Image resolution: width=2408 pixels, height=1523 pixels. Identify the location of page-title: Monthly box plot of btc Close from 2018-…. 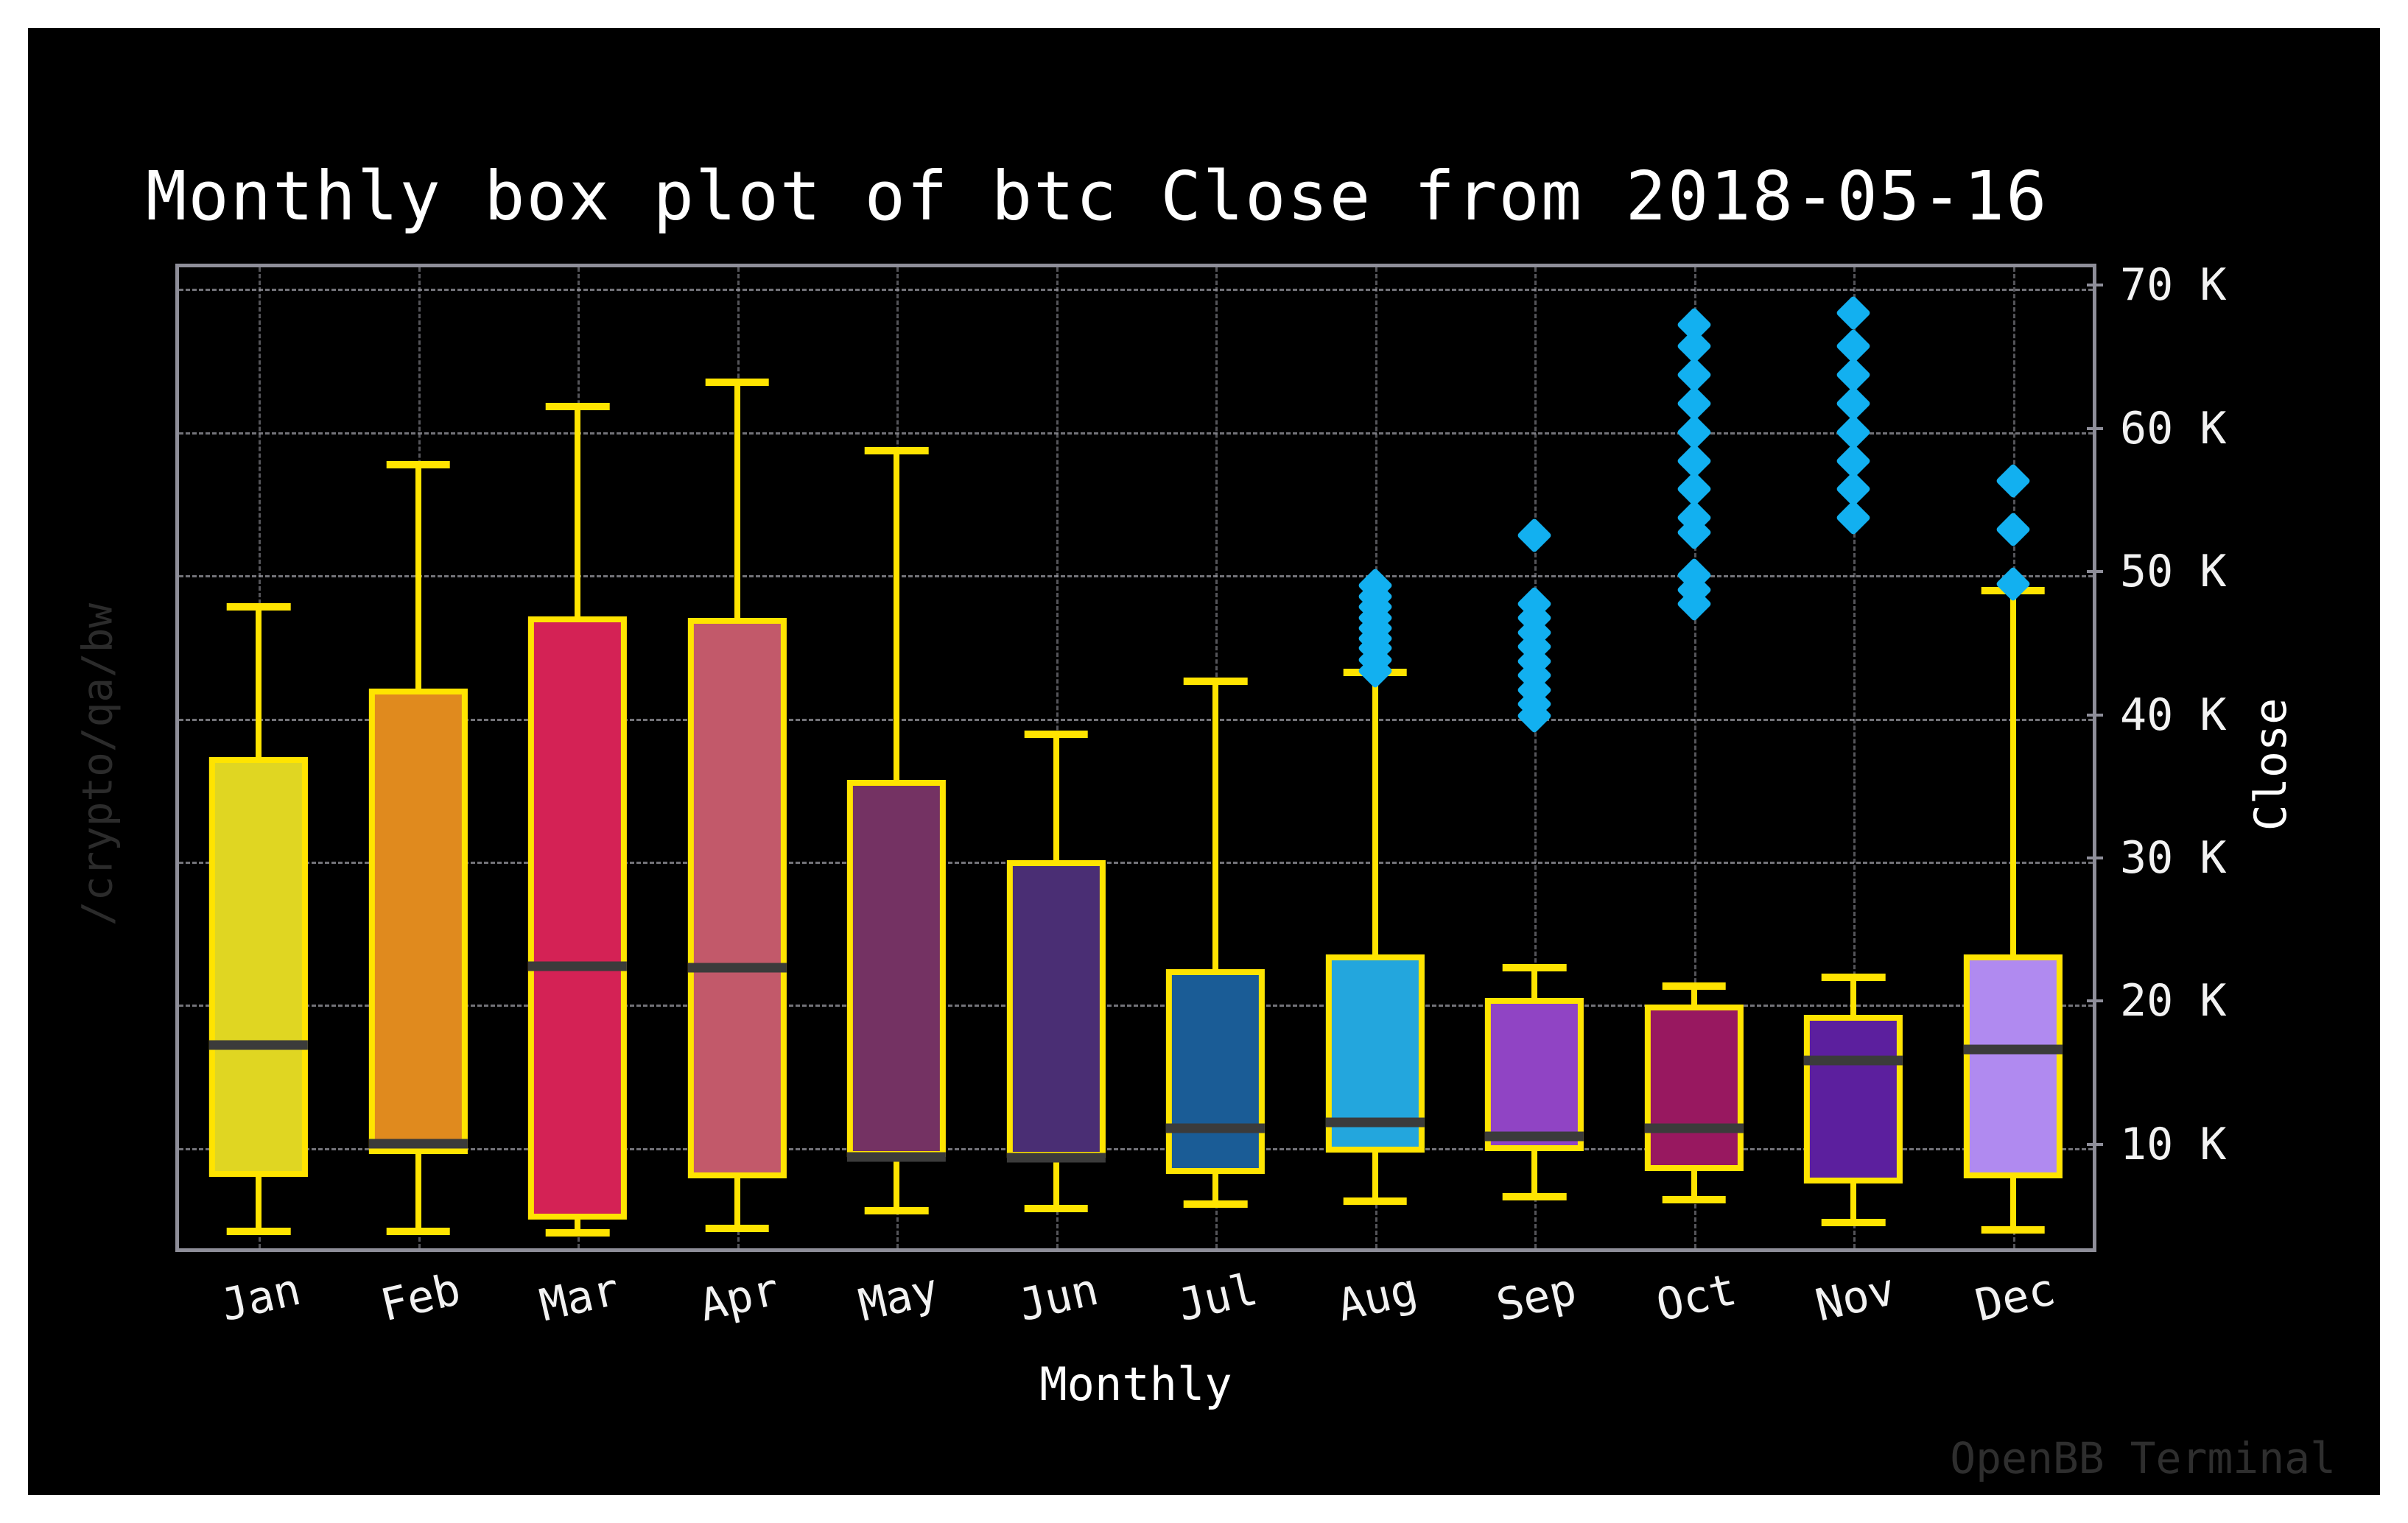
(1097, 197).